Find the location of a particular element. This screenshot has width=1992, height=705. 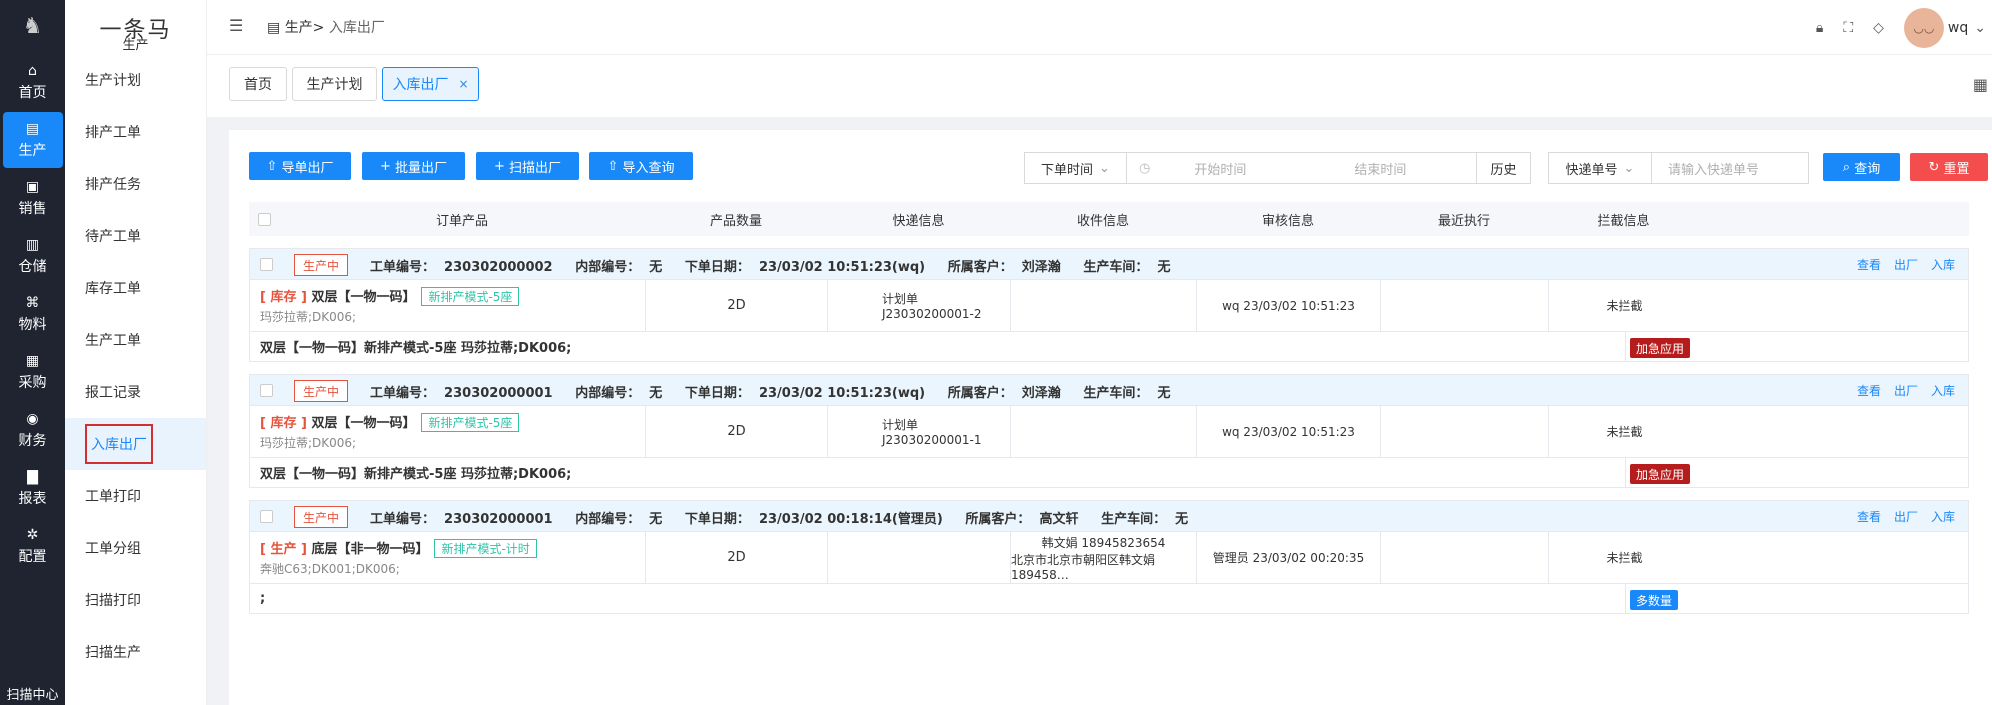

sidebar-item-9: 工单分组 is located at coordinates (135, 548).